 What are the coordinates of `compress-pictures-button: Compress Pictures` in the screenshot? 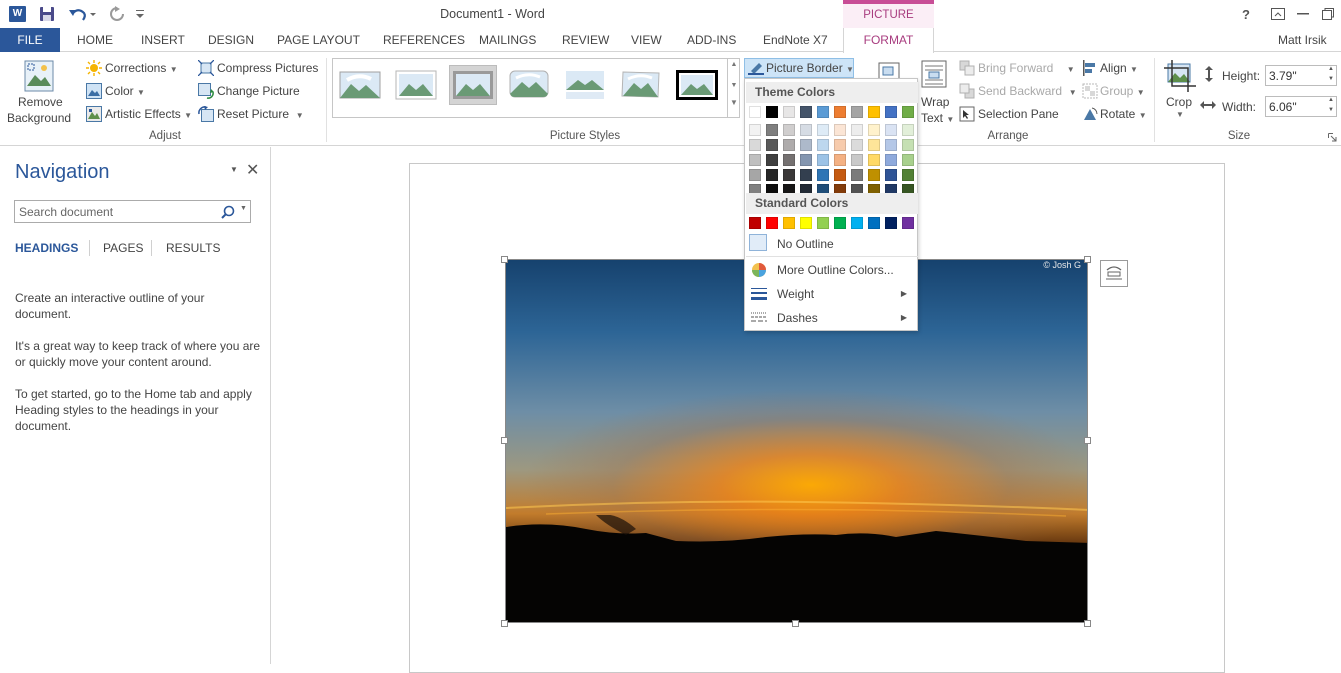 It's located at (267, 68).